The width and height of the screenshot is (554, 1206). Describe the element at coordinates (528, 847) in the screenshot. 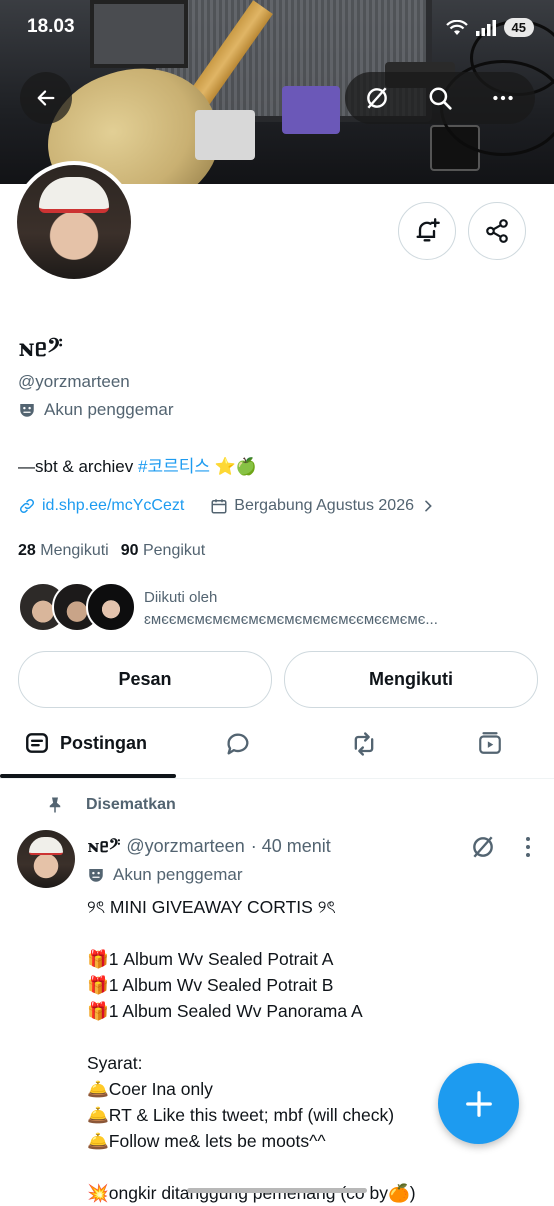

I see `more-vertical-icon` at that location.